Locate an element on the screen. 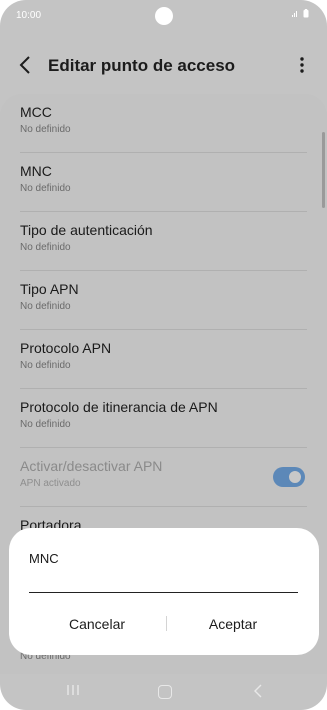 The width and height of the screenshot is (327, 710). more-options-icon is located at coordinates (302, 66).